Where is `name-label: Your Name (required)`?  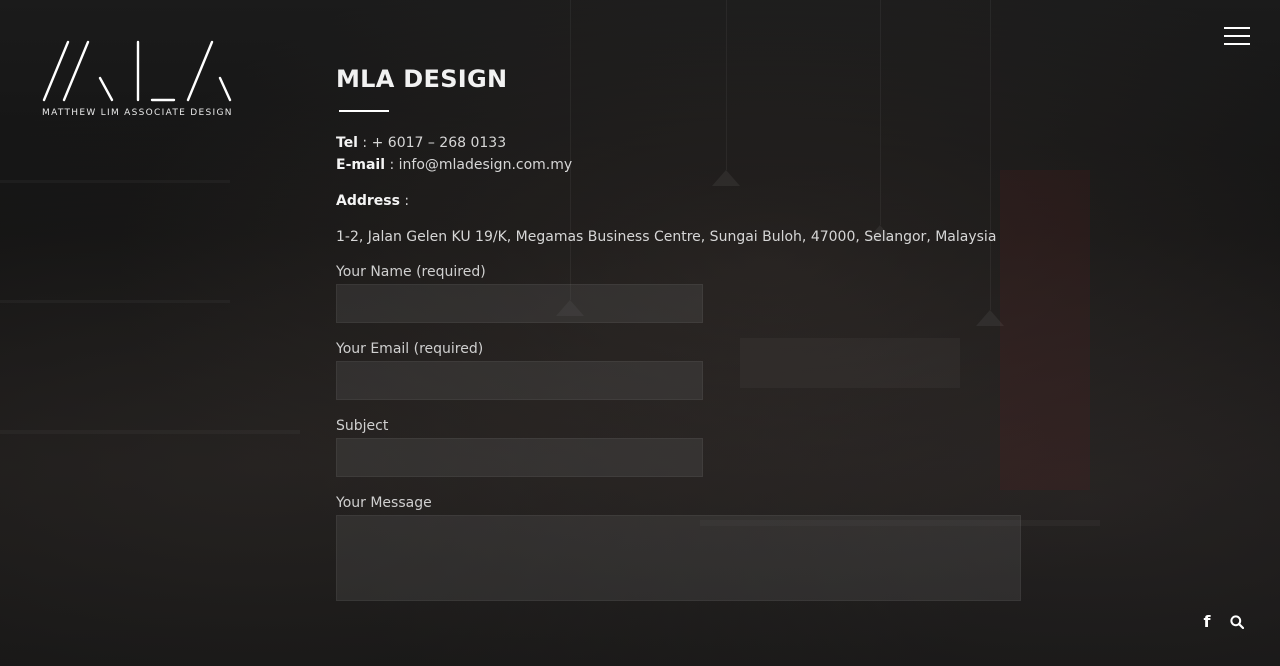
name-label: Your Name (required) is located at coordinates (411, 272).